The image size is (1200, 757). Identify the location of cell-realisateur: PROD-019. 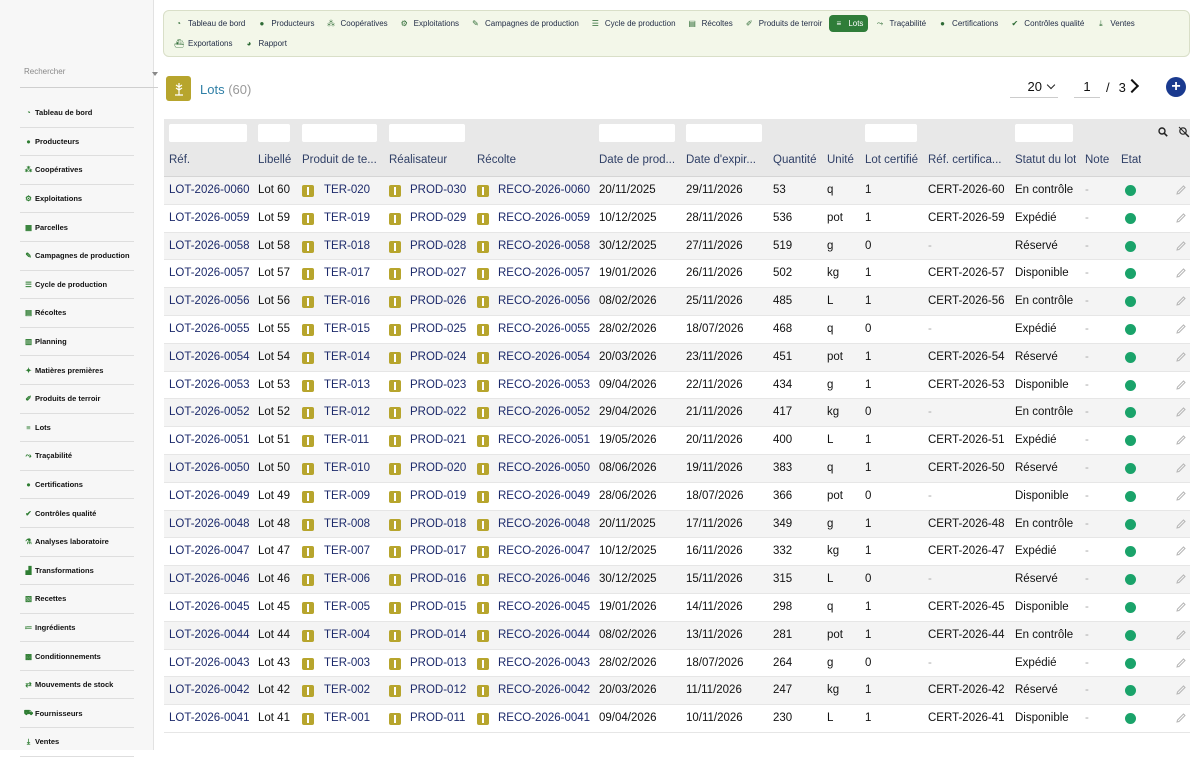
(438, 496).